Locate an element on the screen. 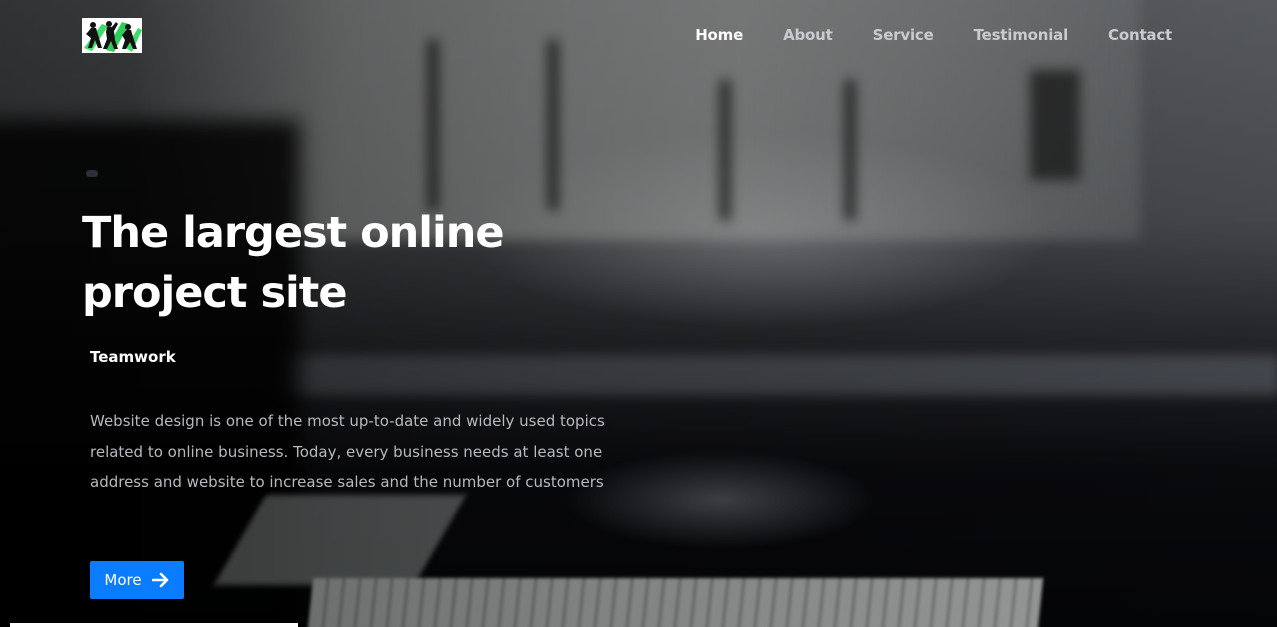  teamwork-figures-logo-icon is located at coordinates (112, 35).